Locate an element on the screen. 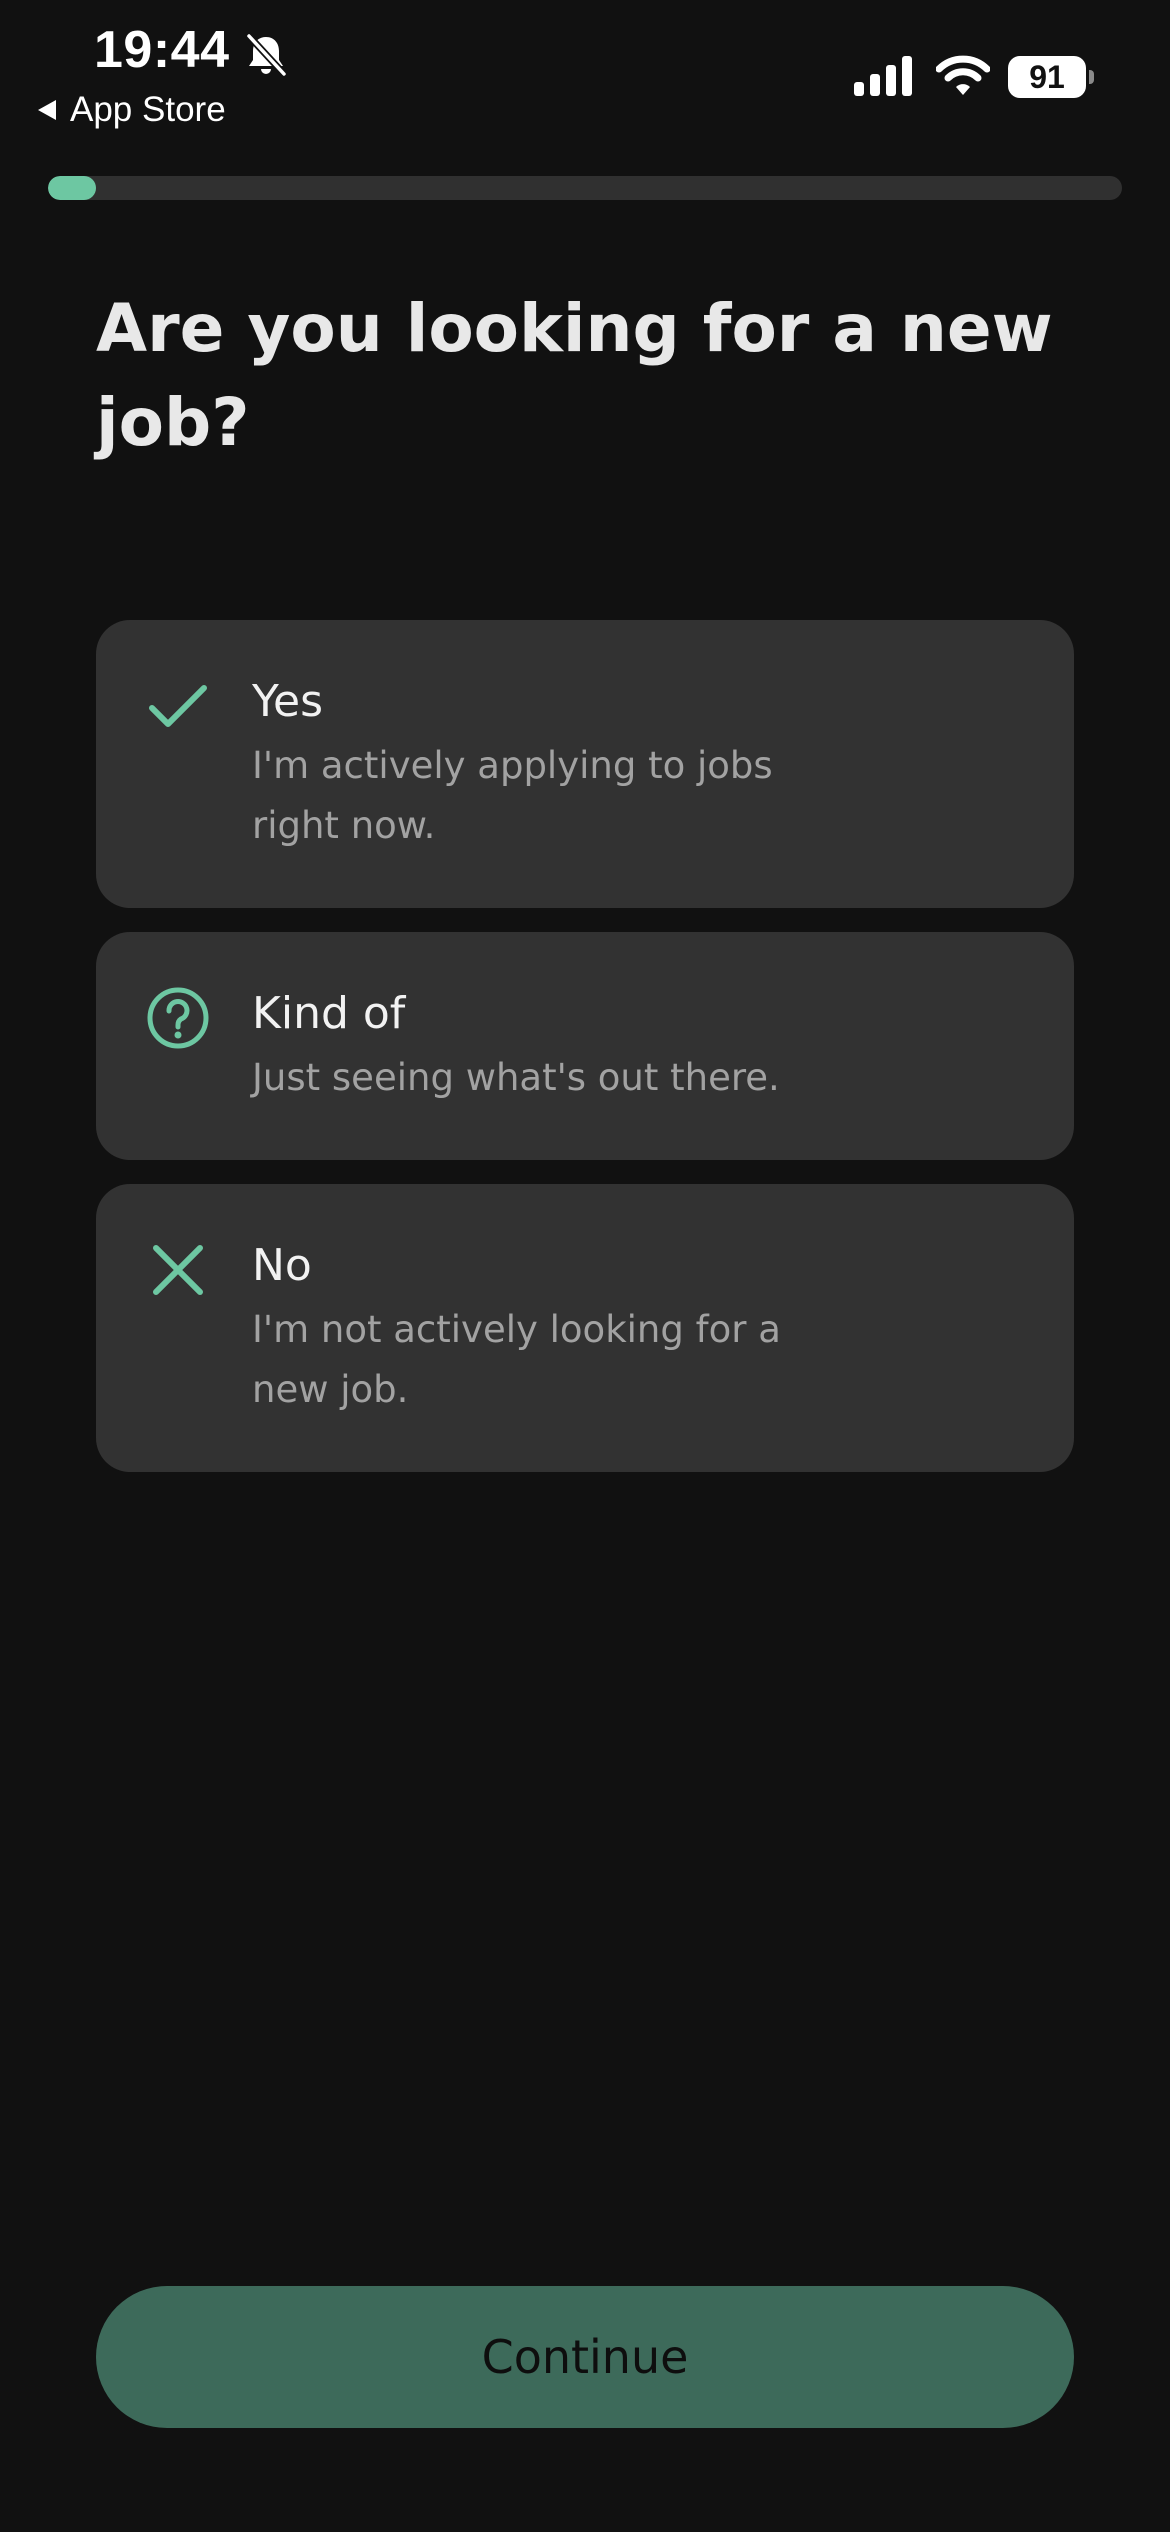 The height and width of the screenshot is (2532, 1170). progress-bar is located at coordinates (585, 188).